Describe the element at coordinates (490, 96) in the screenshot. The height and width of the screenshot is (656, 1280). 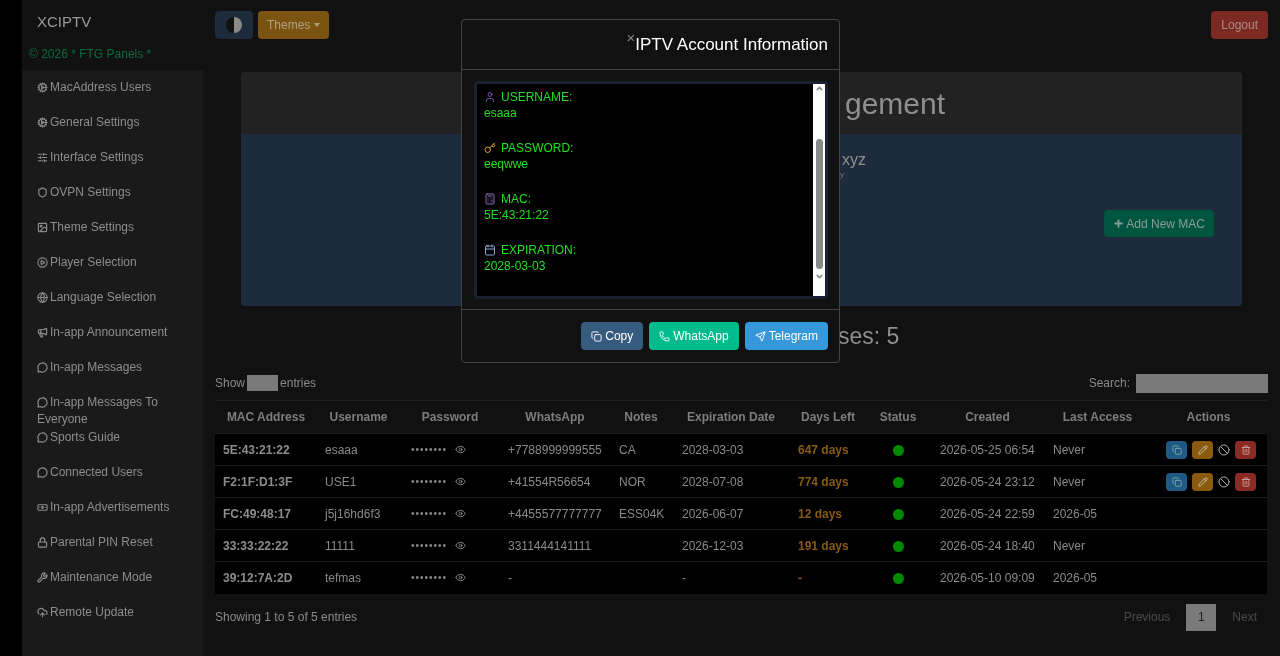
I see `user-icon` at that location.